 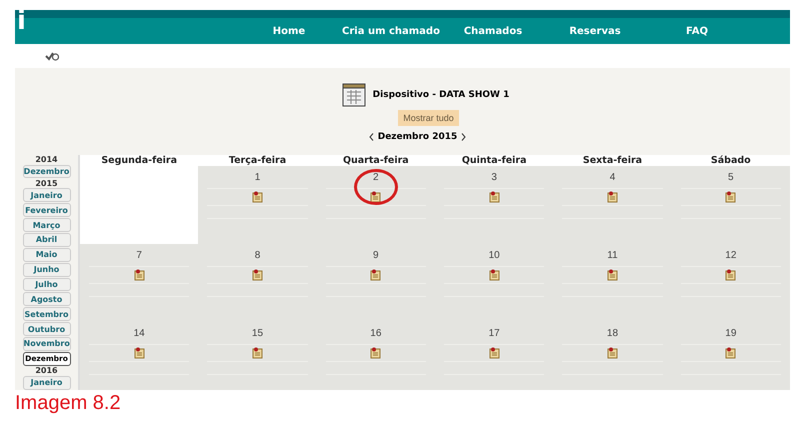 What do you see at coordinates (697, 31) in the screenshot?
I see `nav-link: FAQ` at bounding box center [697, 31].